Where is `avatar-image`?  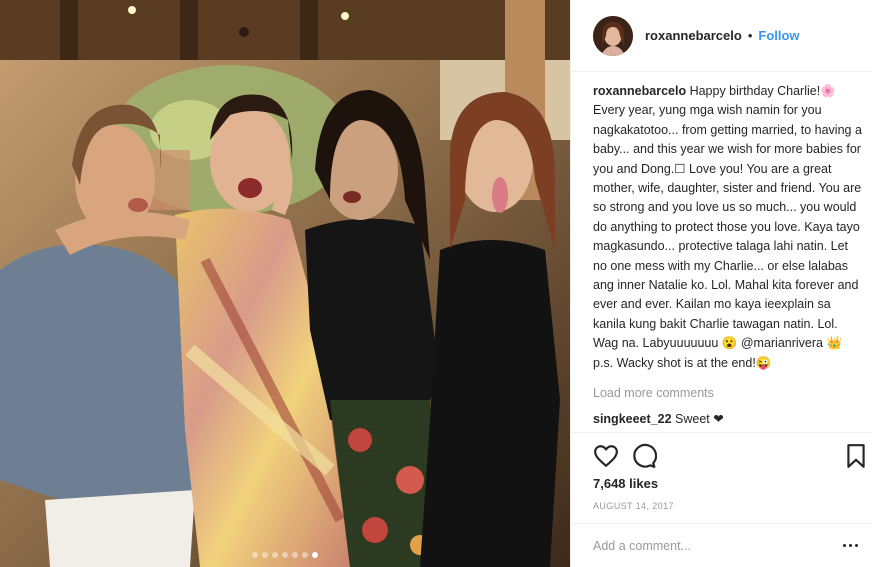 avatar-image is located at coordinates (613, 35).